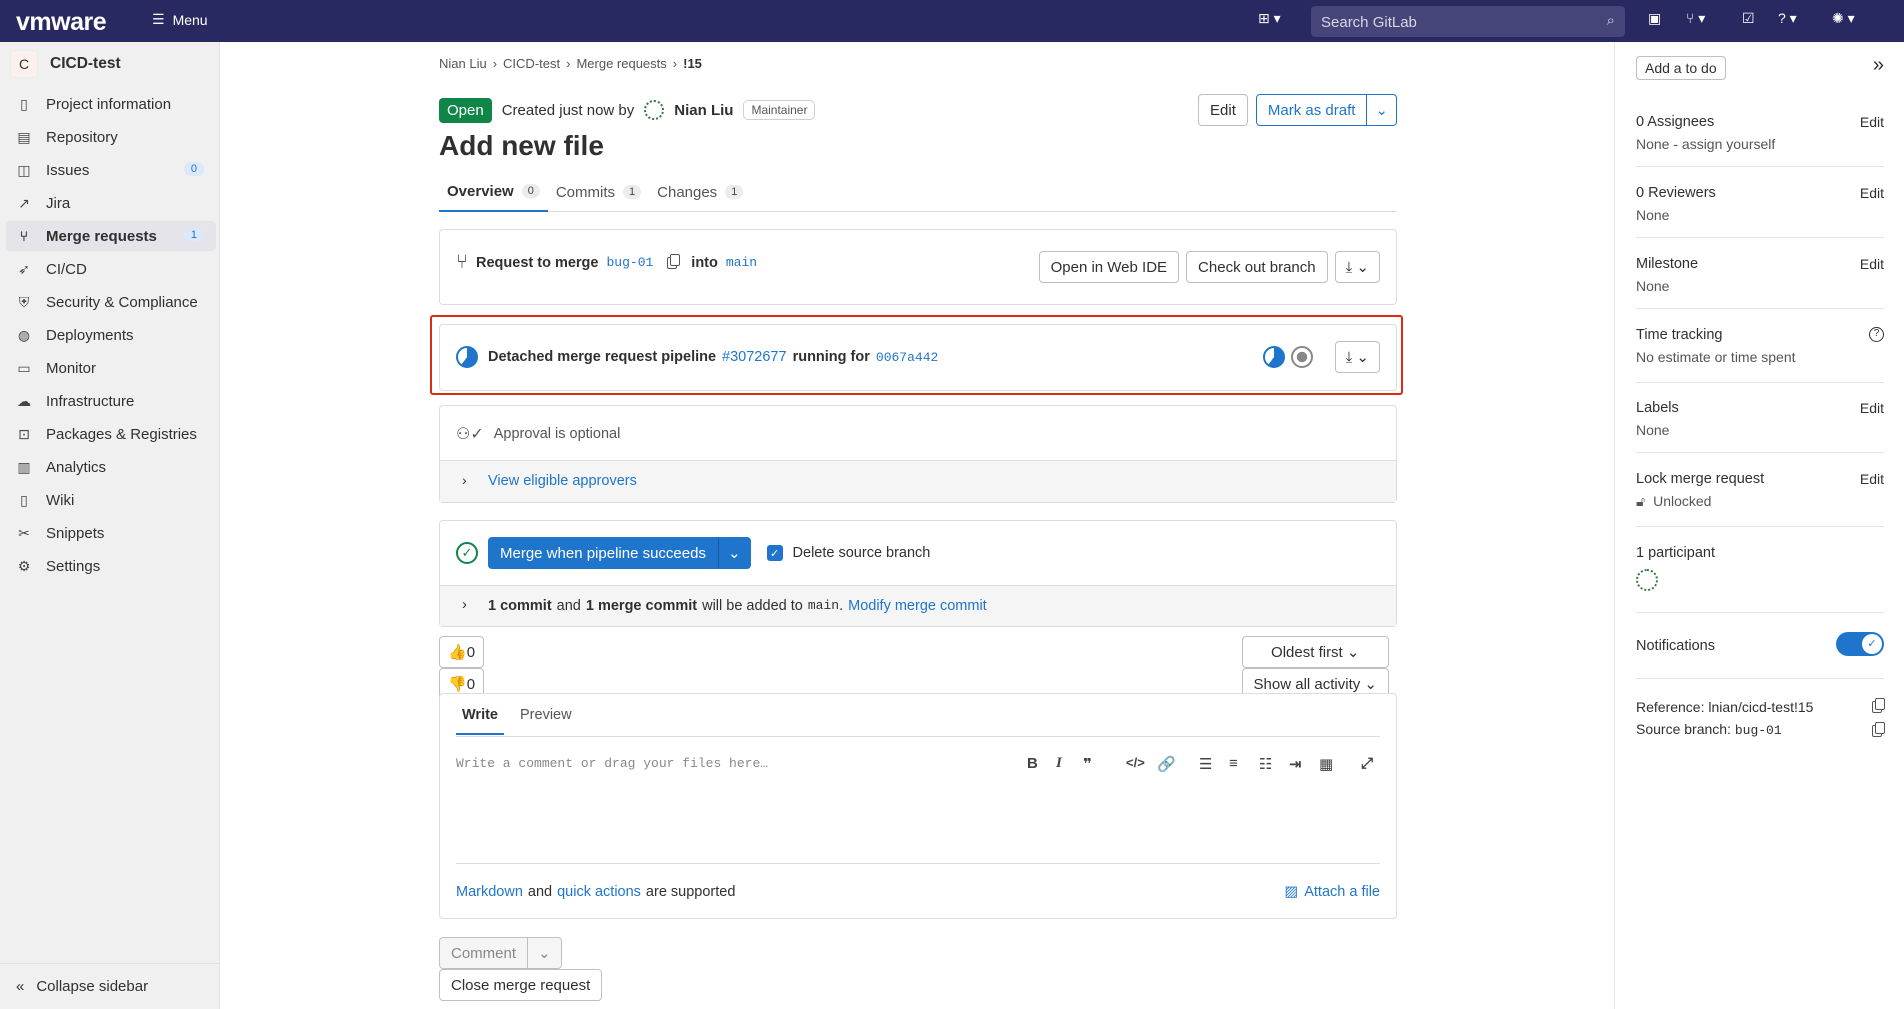 The width and height of the screenshot is (1904, 1009). Describe the element at coordinates (1357, 267) in the screenshot. I see `download-dropdown-button: ⤓ ⌄` at that location.